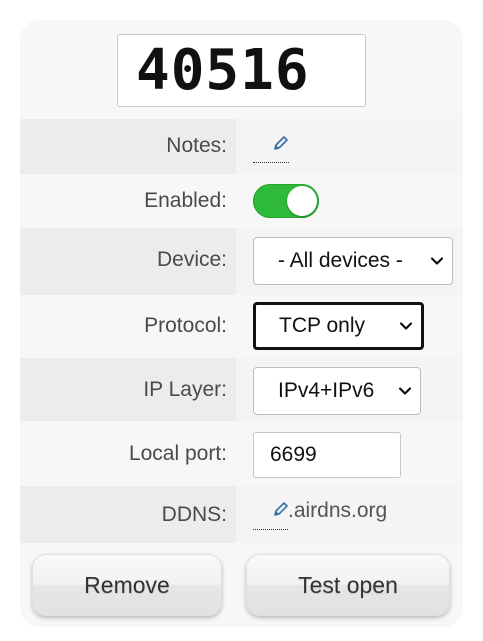 The height and width of the screenshot is (641, 483). Describe the element at coordinates (326, 390) in the screenshot. I see `ip-layer-select-value: IPv4+IPv6` at that location.